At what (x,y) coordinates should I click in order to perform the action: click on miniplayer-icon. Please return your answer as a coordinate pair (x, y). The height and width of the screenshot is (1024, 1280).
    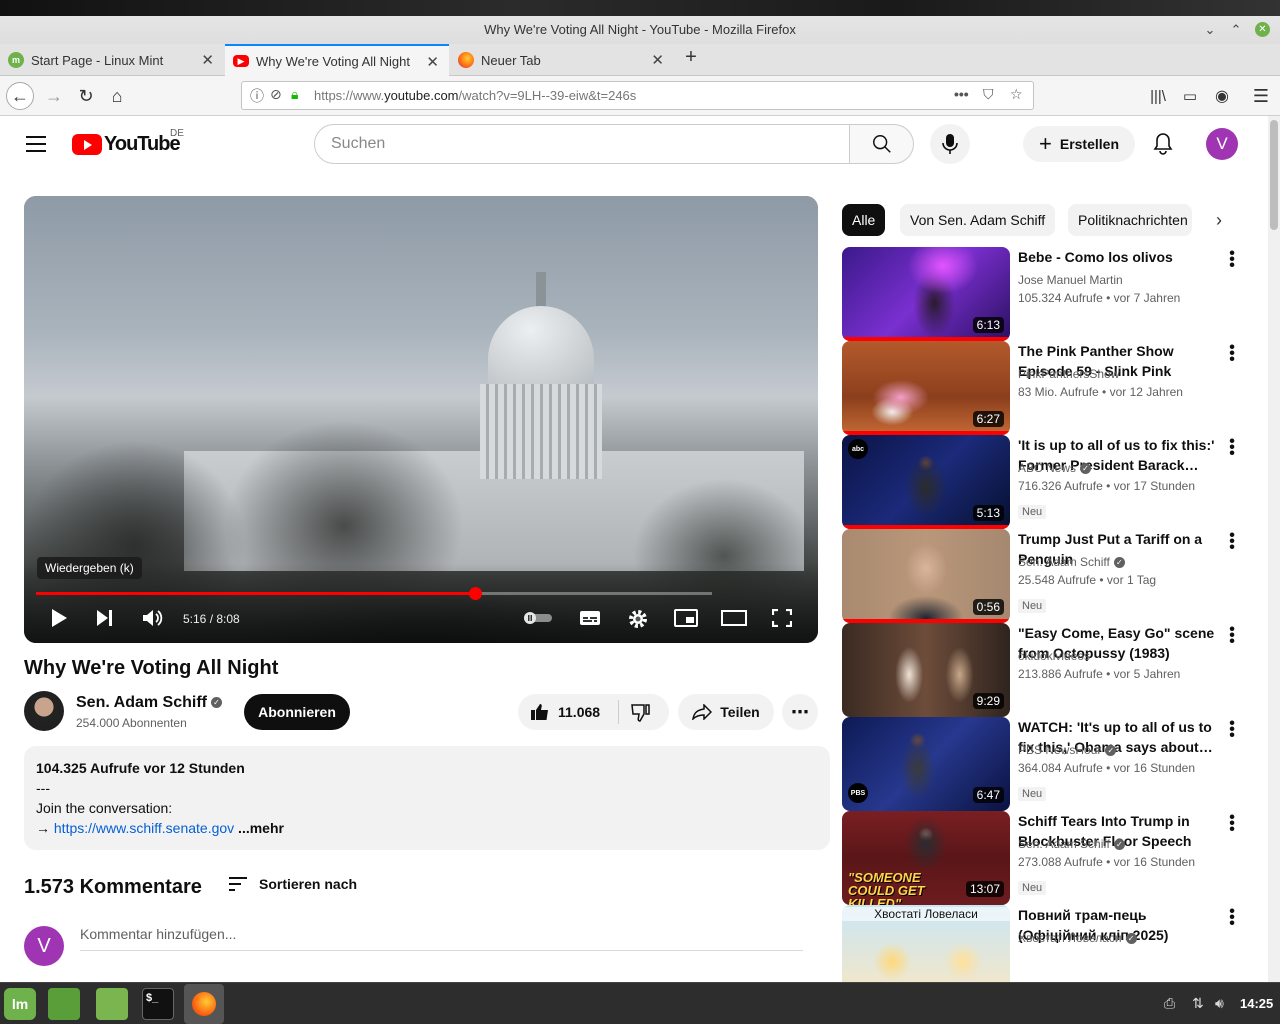
    Looking at the image, I should click on (686, 618).